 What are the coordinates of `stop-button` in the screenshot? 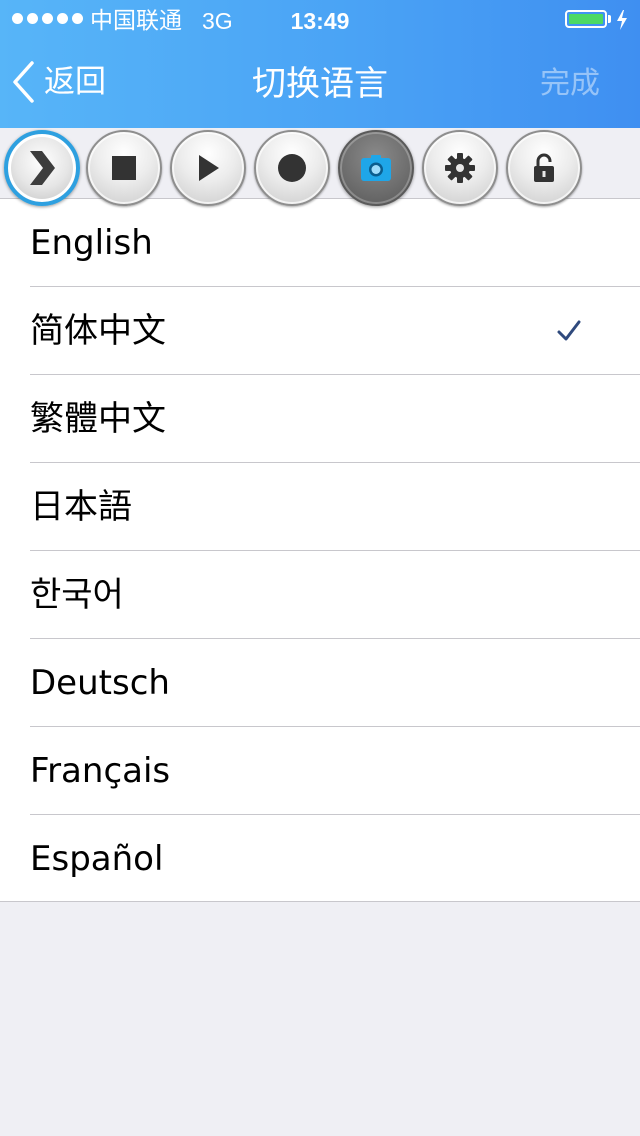 It's located at (124, 168).